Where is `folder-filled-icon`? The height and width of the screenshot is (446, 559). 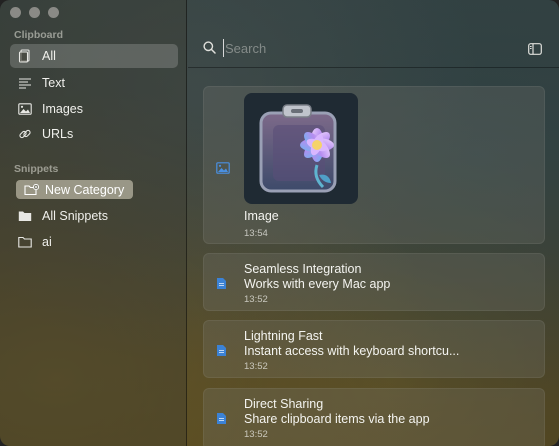 folder-filled-icon is located at coordinates (25, 216).